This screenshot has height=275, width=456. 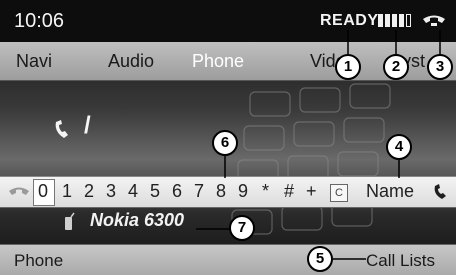 What do you see at coordinates (131, 61) in the screenshot?
I see `menu-audio: Audio` at bounding box center [131, 61].